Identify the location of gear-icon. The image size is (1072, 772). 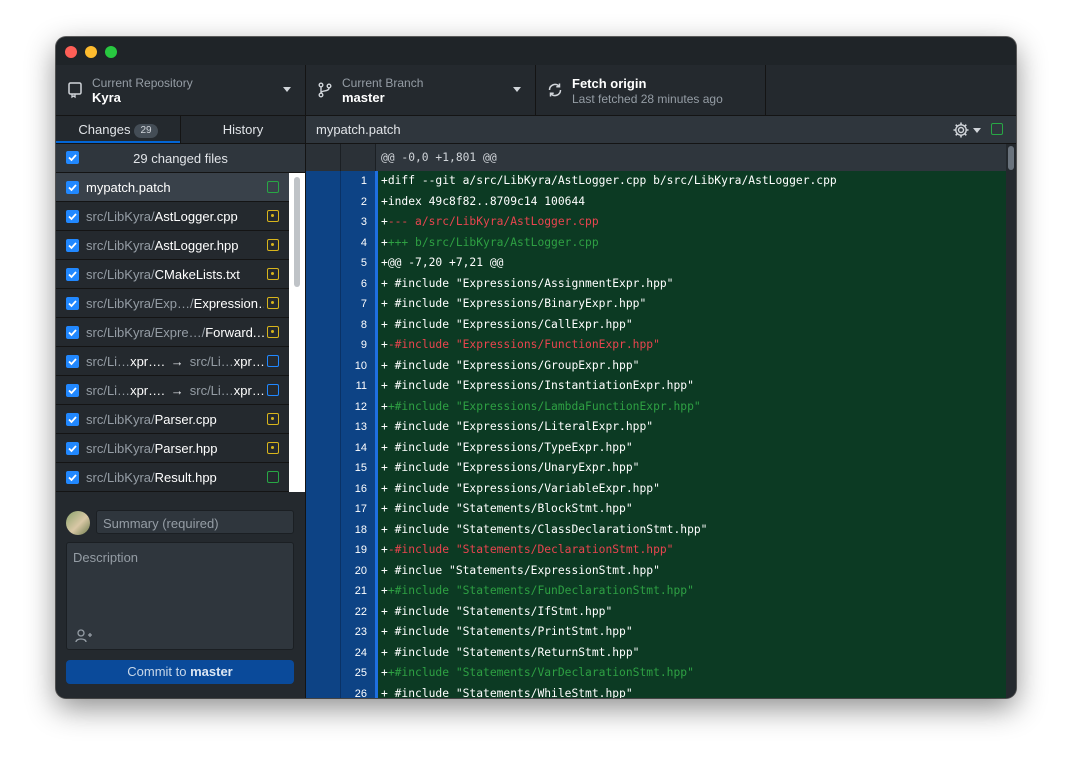
(961, 130).